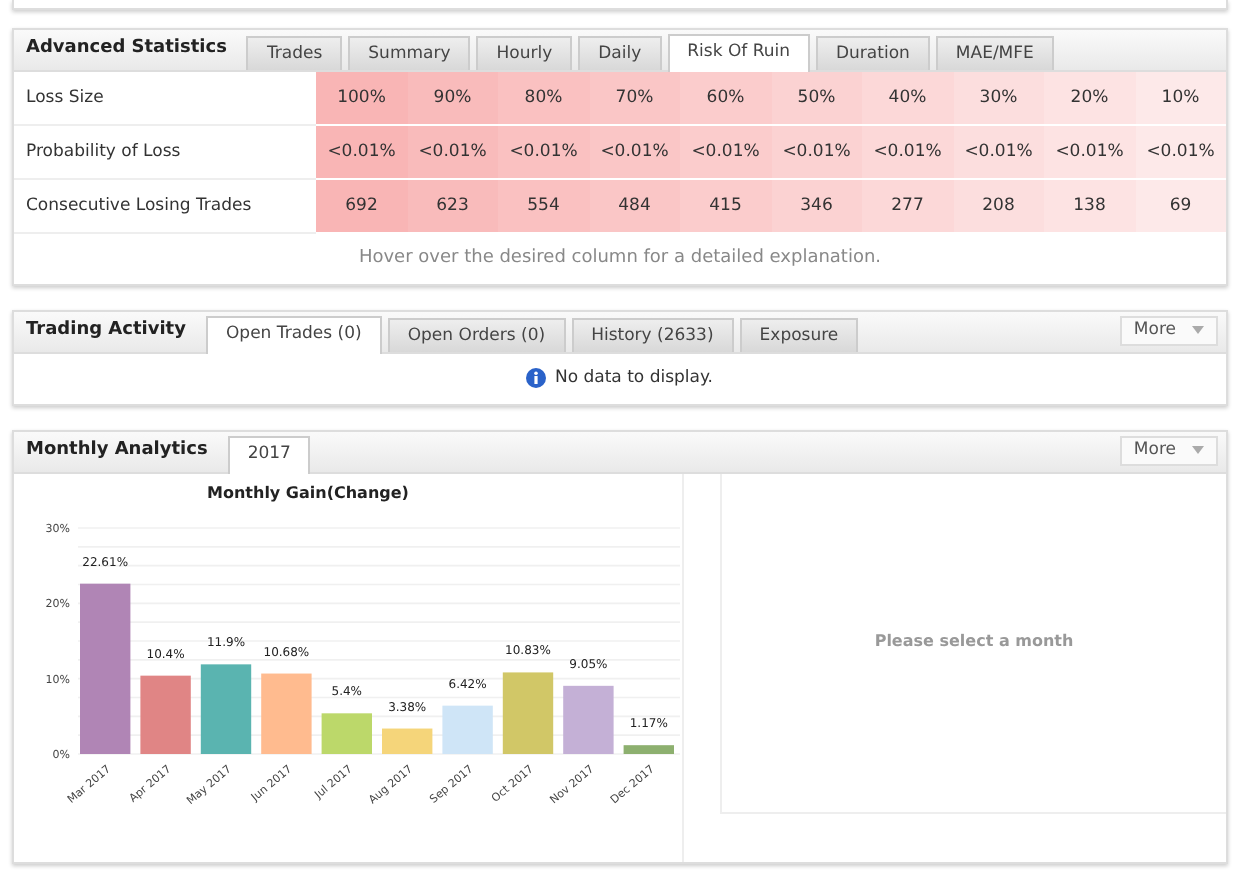  What do you see at coordinates (620, 259) in the screenshot?
I see `hint-text: Hover over the desired column for a detailed explanation.` at bounding box center [620, 259].